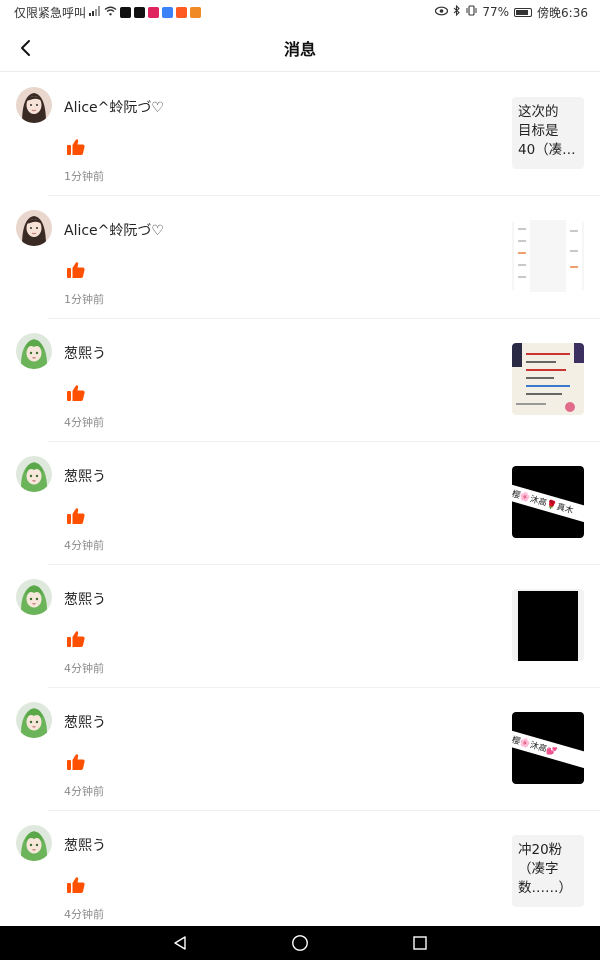 Image resolution: width=600 pixels, height=960 pixels. Describe the element at coordinates (300, 872) in the screenshot. I see `message-item: 葱熙う 4分钟前 冲20粉 （凑字数……）` at that location.